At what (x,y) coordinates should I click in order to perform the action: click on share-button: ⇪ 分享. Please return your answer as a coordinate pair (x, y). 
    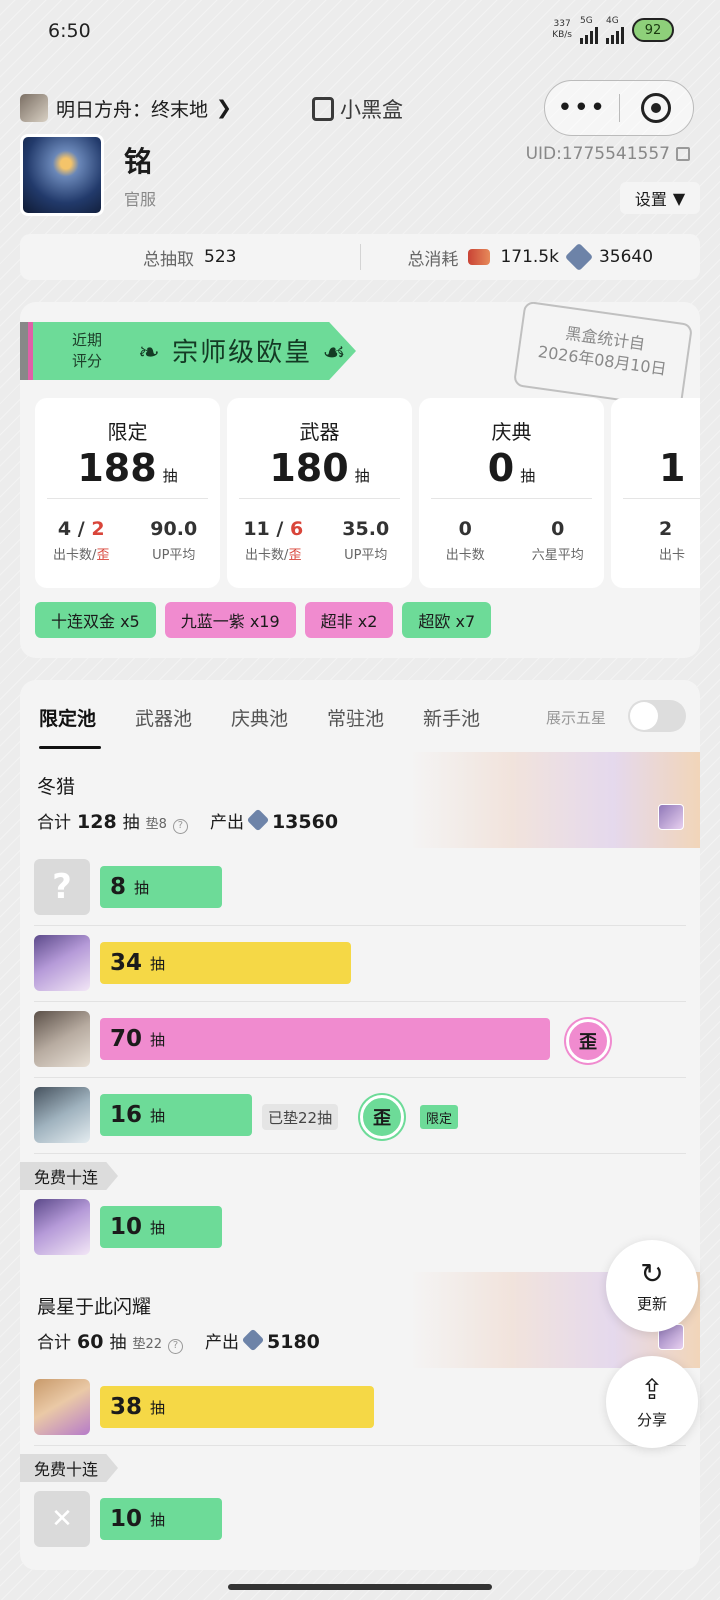
    Looking at the image, I should click on (652, 1402).